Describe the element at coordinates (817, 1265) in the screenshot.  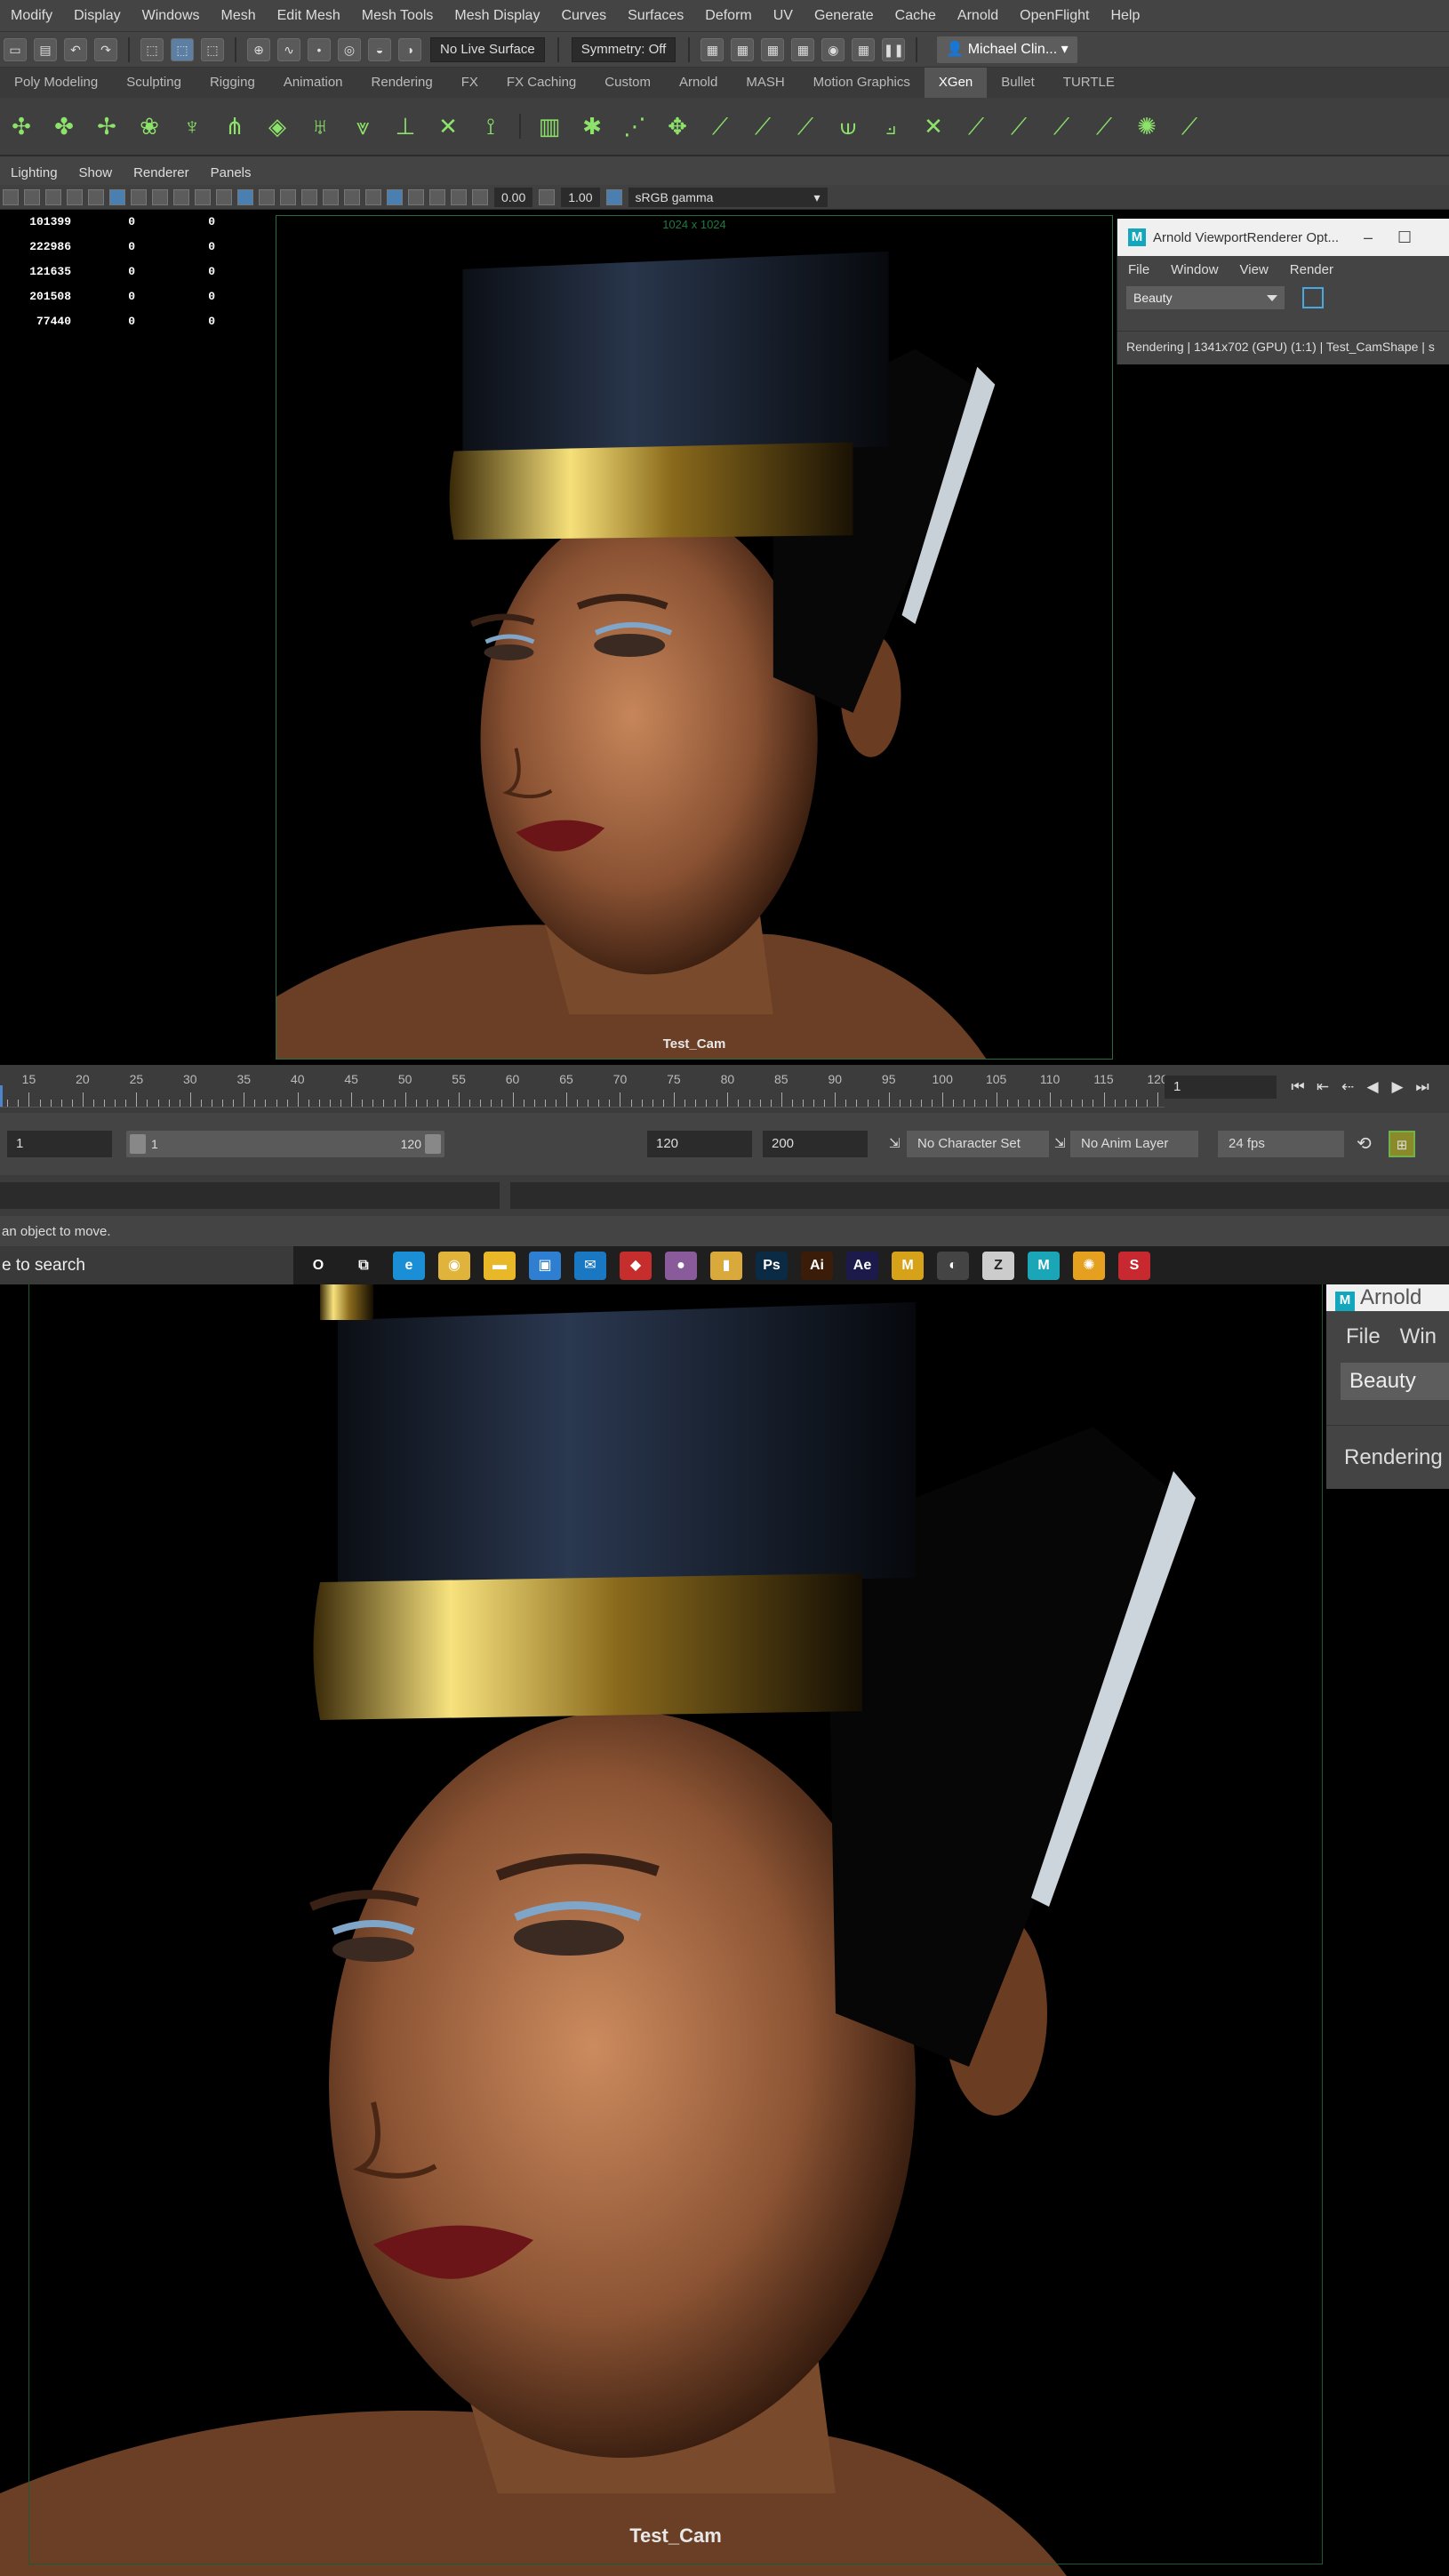
I see `taskbar-app-icon: Ai` at that location.